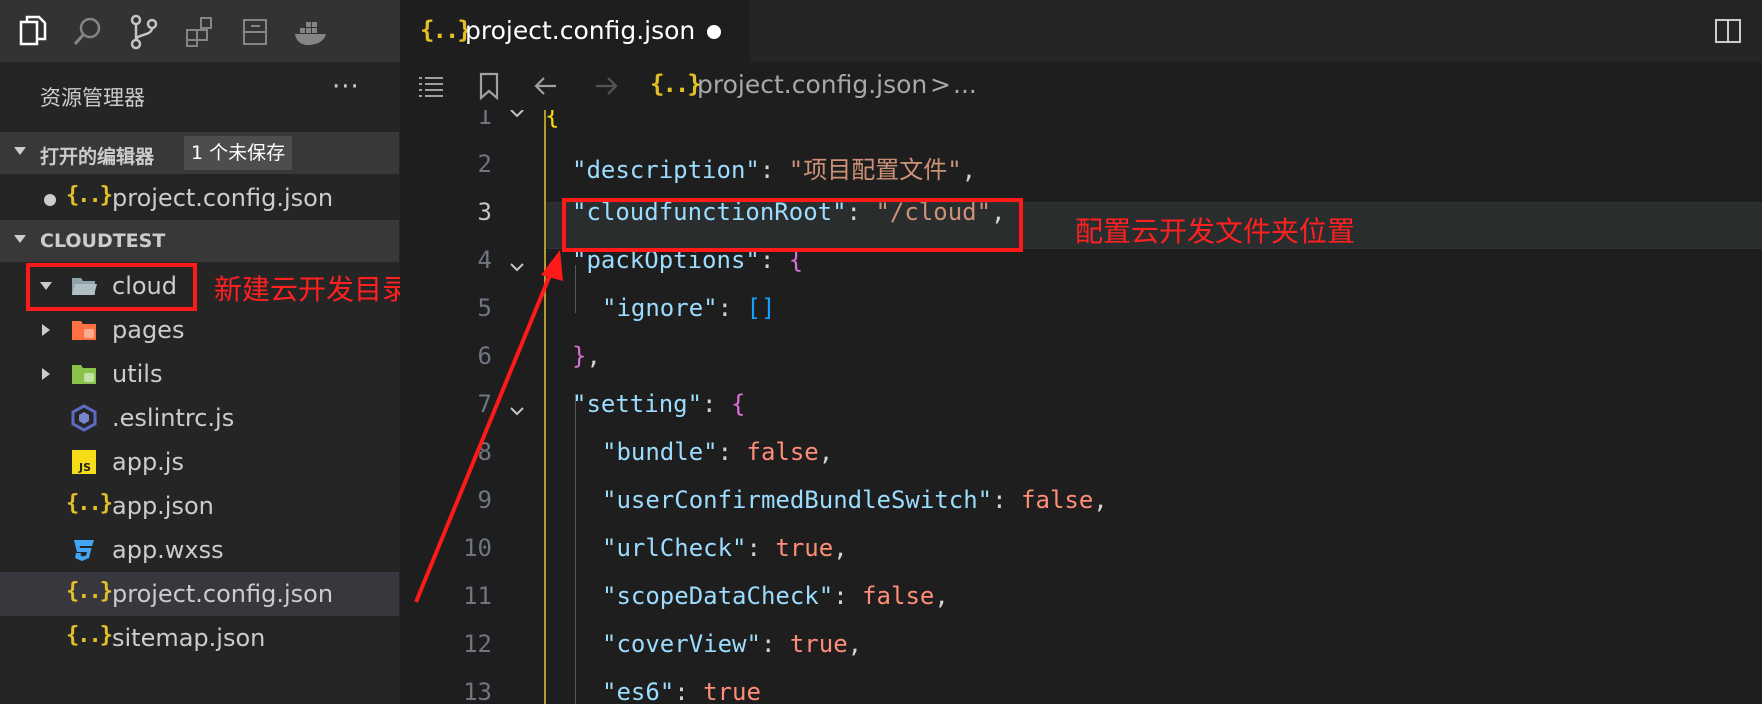 This screenshot has height=704, width=1762. I want to click on json-key: "ignore", so click(660, 308).